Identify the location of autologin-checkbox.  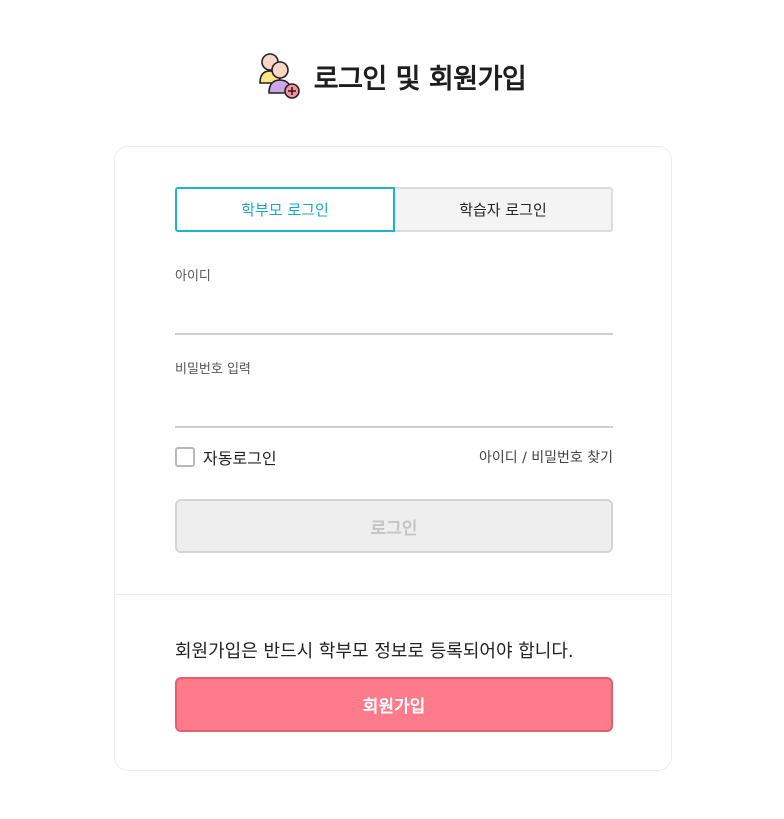
(185, 457).